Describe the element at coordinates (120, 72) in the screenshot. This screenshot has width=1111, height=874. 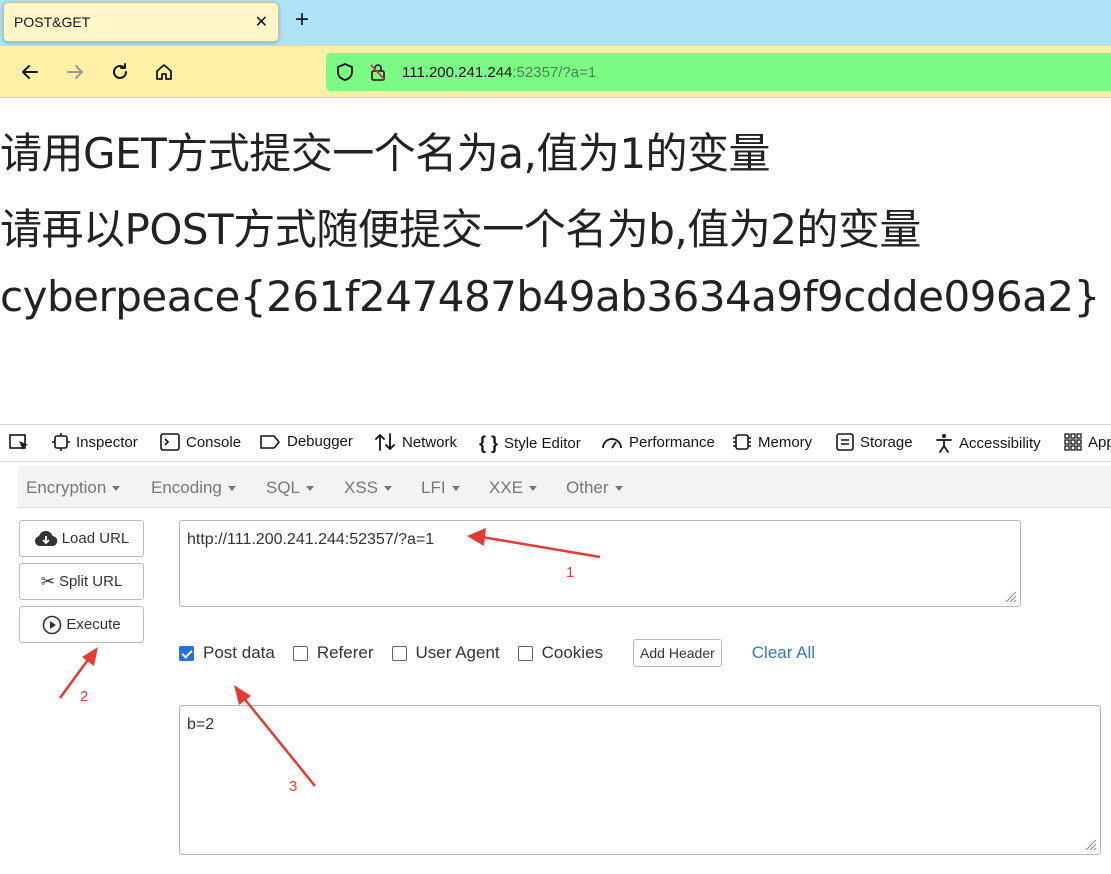
I see `reload-icon` at that location.